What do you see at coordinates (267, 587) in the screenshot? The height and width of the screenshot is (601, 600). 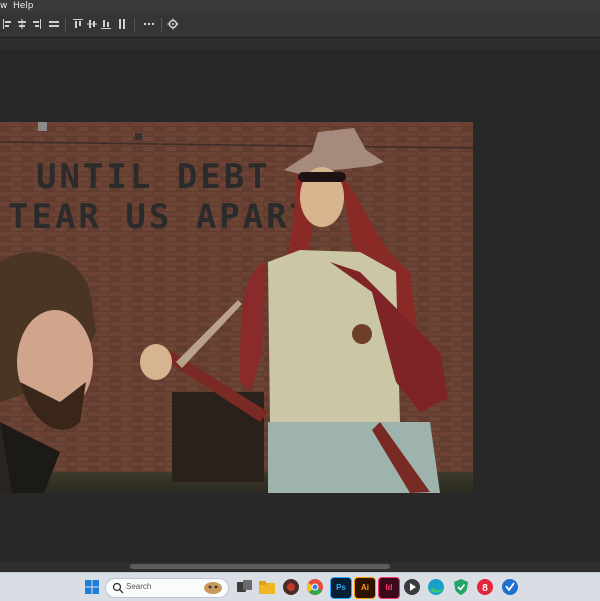 I see `file-explorer-icon` at bounding box center [267, 587].